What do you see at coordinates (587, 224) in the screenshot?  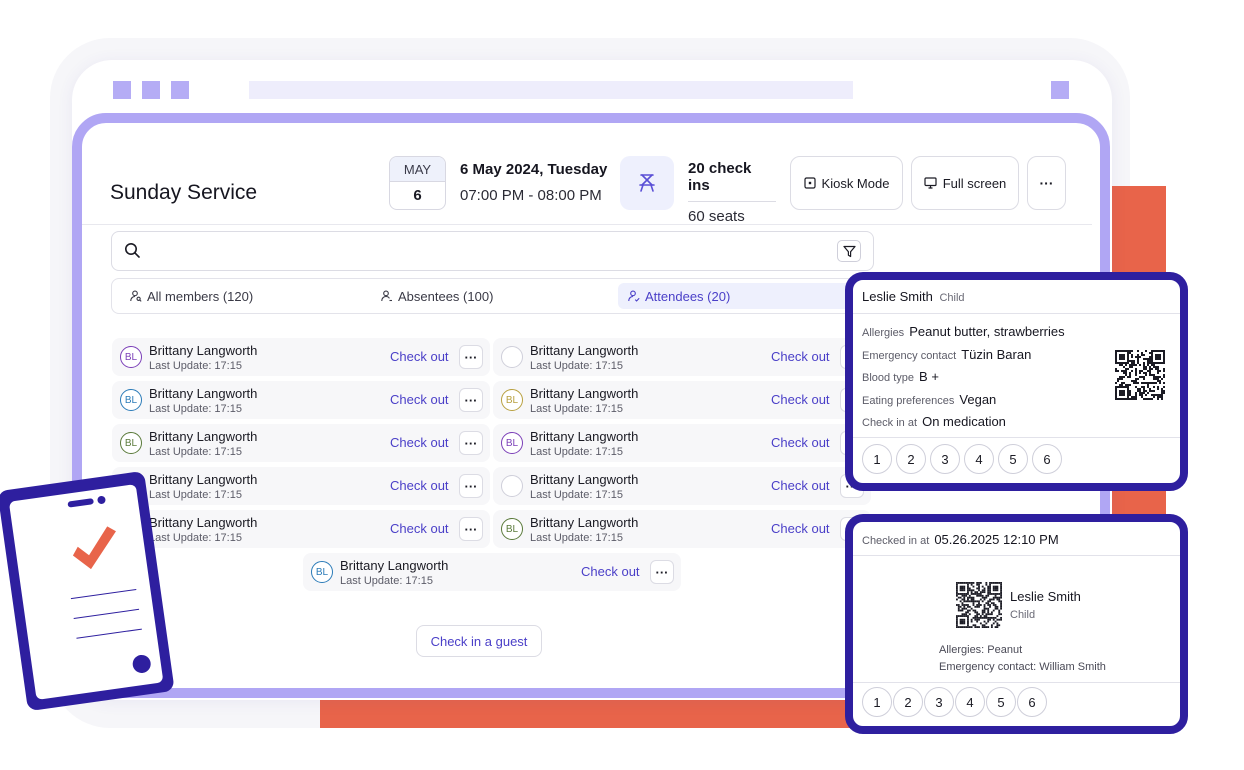 I see `header-divider` at bounding box center [587, 224].